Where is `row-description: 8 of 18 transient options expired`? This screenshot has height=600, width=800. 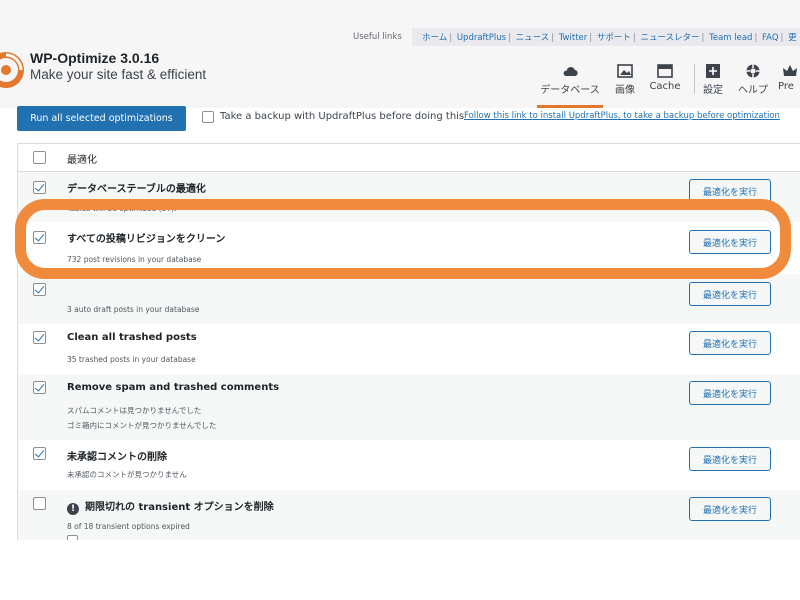
row-description: 8 of 18 transient options expired is located at coordinates (128, 526).